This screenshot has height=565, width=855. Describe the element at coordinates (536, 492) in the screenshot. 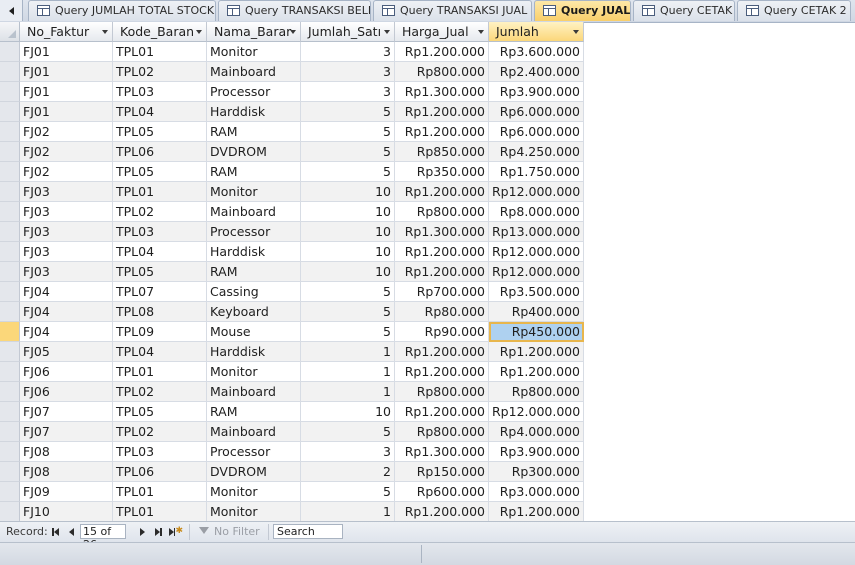

I see `table-cell: Rp3.000.000` at that location.